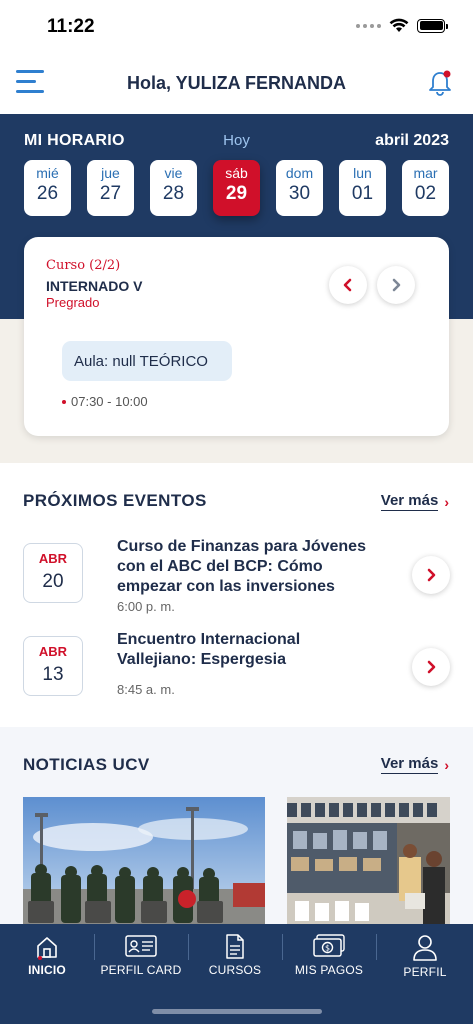  I want to click on day-number: 29, so click(236, 193).